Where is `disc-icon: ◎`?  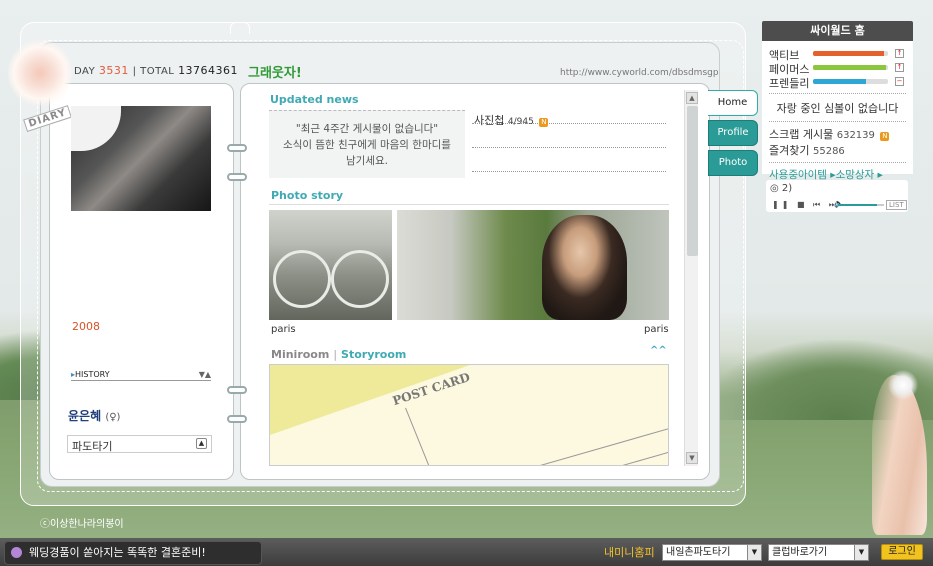 disc-icon: ◎ is located at coordinates (776, 188).